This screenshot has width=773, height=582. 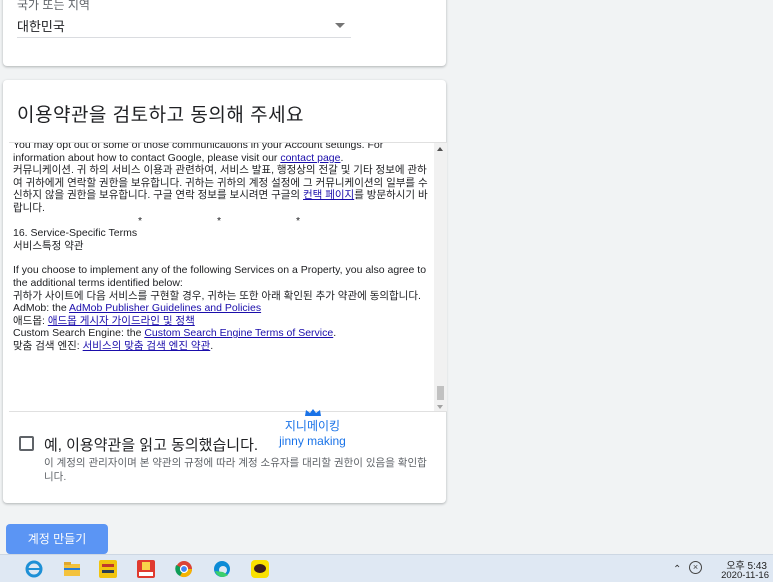 What do you see at coordinates (440, 407) in the screenshot?
I see `scroll-down-arrow-icon` at bounding box center [440, 407].